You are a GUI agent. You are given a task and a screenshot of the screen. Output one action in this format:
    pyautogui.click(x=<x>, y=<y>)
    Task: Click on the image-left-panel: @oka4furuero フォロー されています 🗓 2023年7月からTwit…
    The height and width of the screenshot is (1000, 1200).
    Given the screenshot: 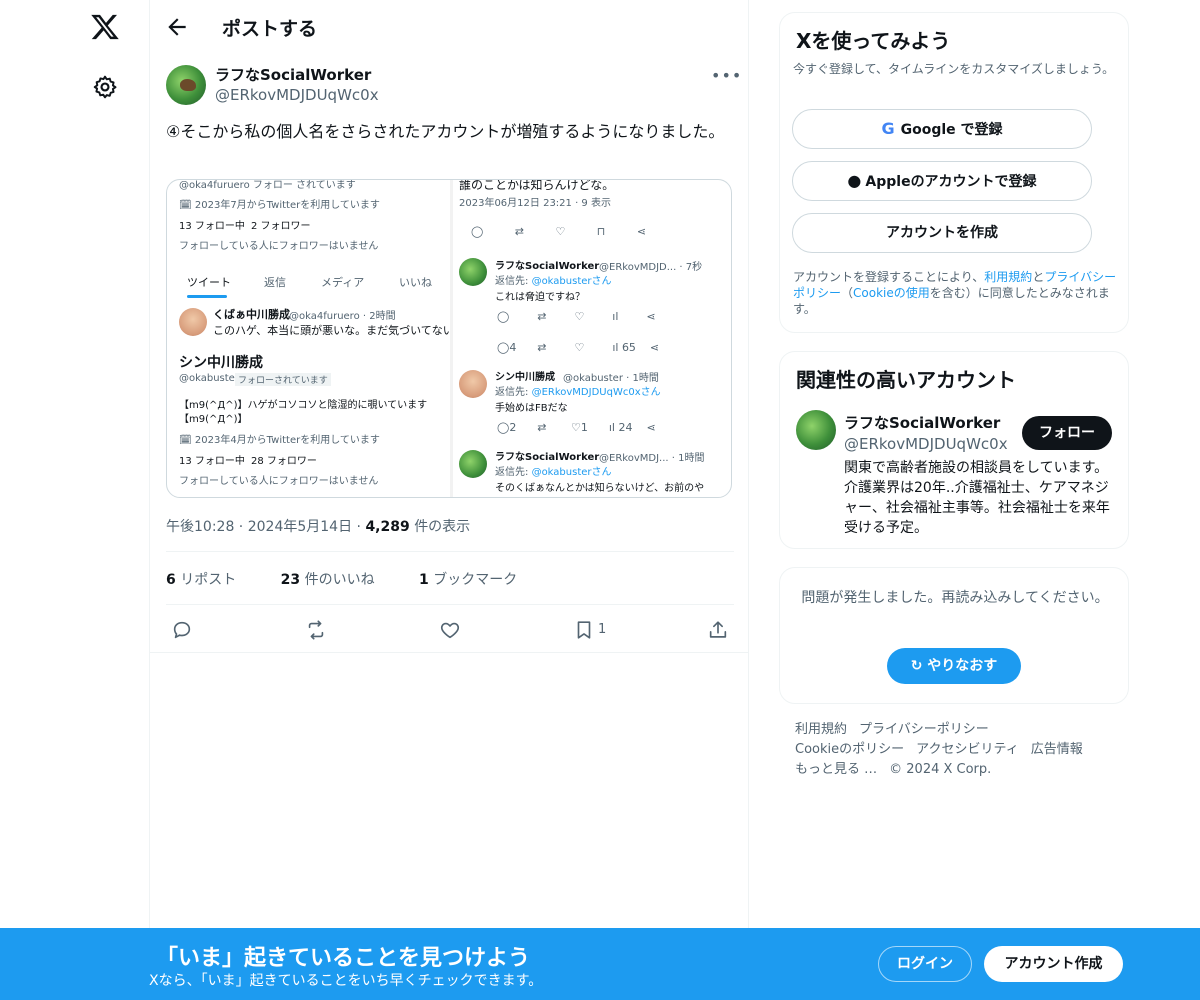 What is the action you would take?
    pyautogui.click(x=316, y=333)
    